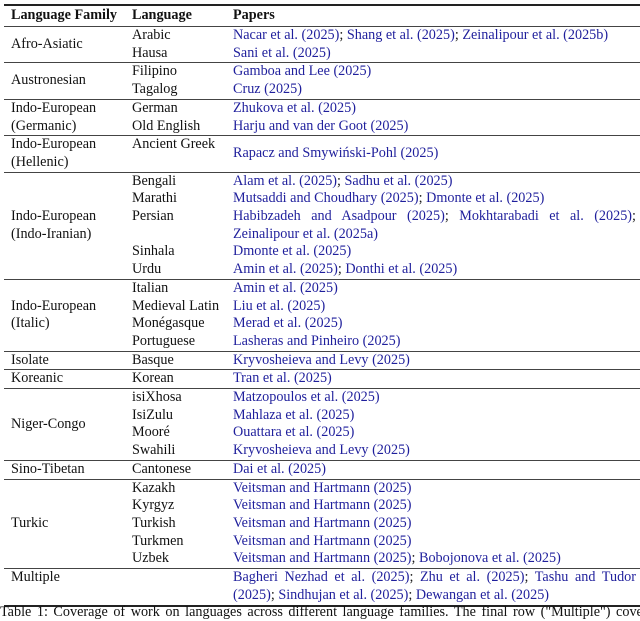 This screenshot has width=640, height=621. What do you see at coordinates (182, 15) in the screenshot?
I see `header-language: Language` at bounding box center [182, 15].